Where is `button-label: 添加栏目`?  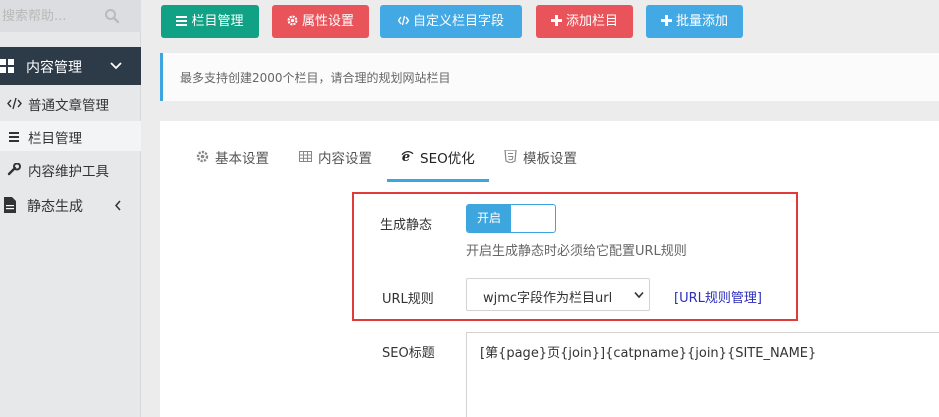 button-label: 添加栏目 is located at coordinates (591, 21).